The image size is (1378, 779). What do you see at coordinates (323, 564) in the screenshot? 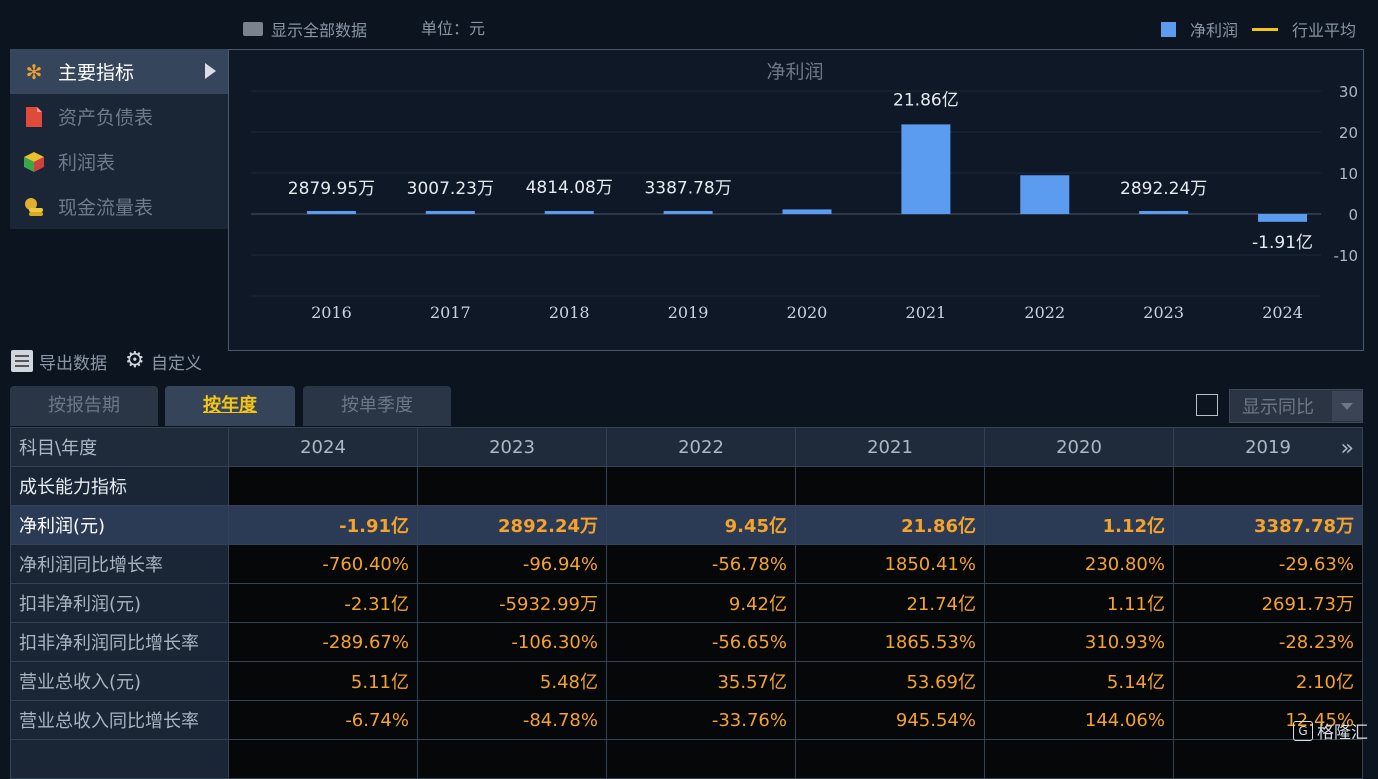
I see `table-cell: -760.40%` at bounding box center [323, 564].